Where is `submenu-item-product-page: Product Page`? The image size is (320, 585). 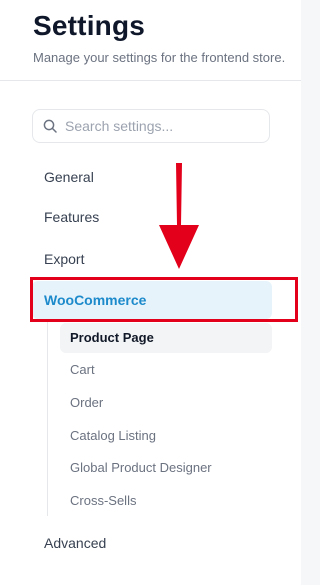
submenu-item-product-page: Product Page is located at coordinates (112, 337).